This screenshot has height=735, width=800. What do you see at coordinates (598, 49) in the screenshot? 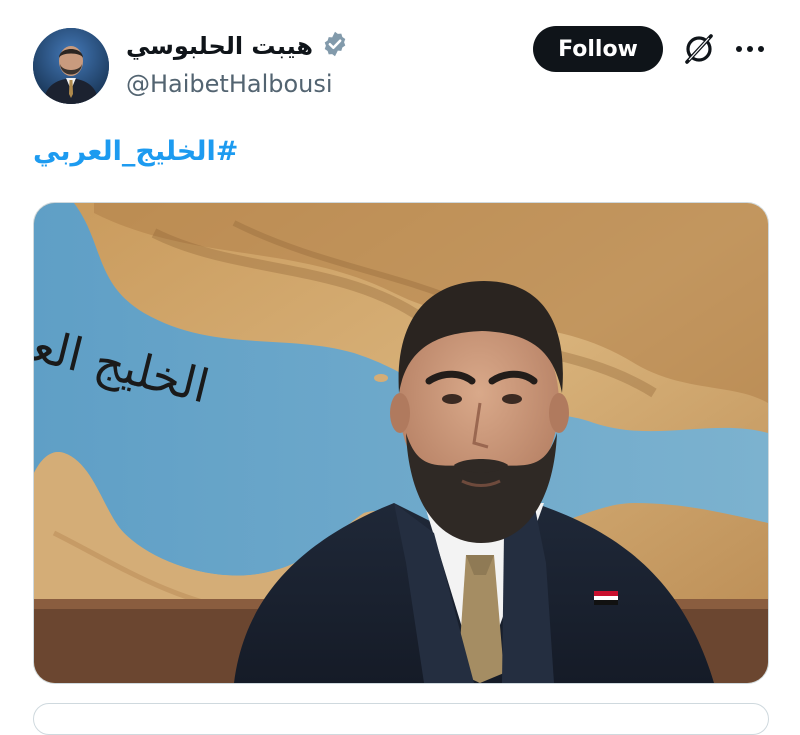
I see `follow-button: Follow` at bounding box center [598, 49].